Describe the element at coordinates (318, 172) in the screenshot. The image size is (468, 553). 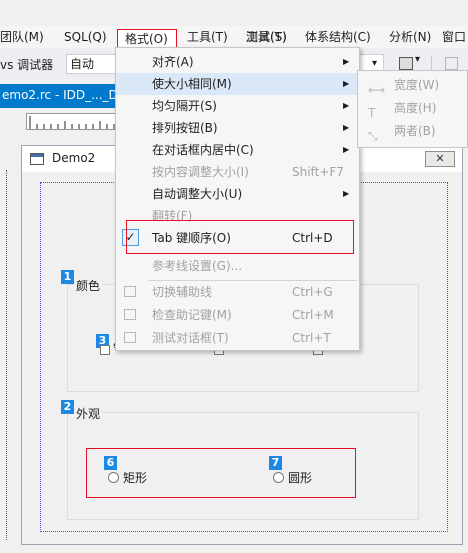
I see `menu-item-shortcut: Shift+F7` at that location.